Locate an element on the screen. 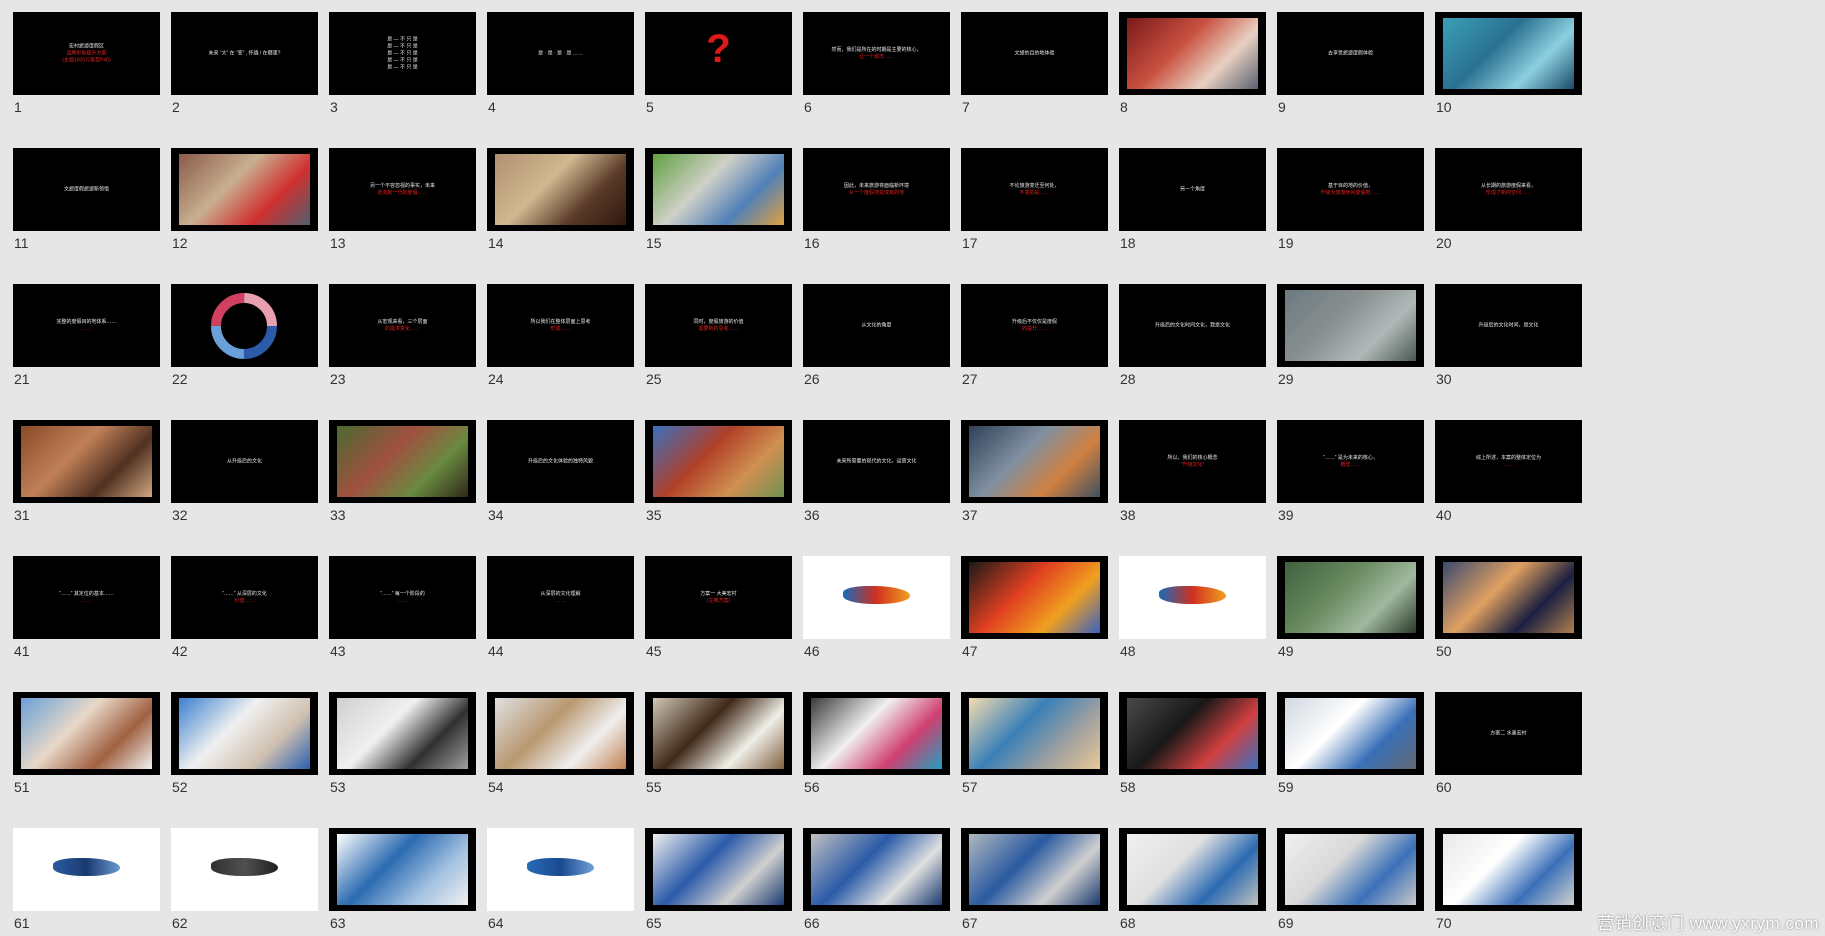 This screenshot has height=936, width=1825. slide-thumbnail: 升级后的文化体验的独特风貌 is located at coordinates (560, 461).